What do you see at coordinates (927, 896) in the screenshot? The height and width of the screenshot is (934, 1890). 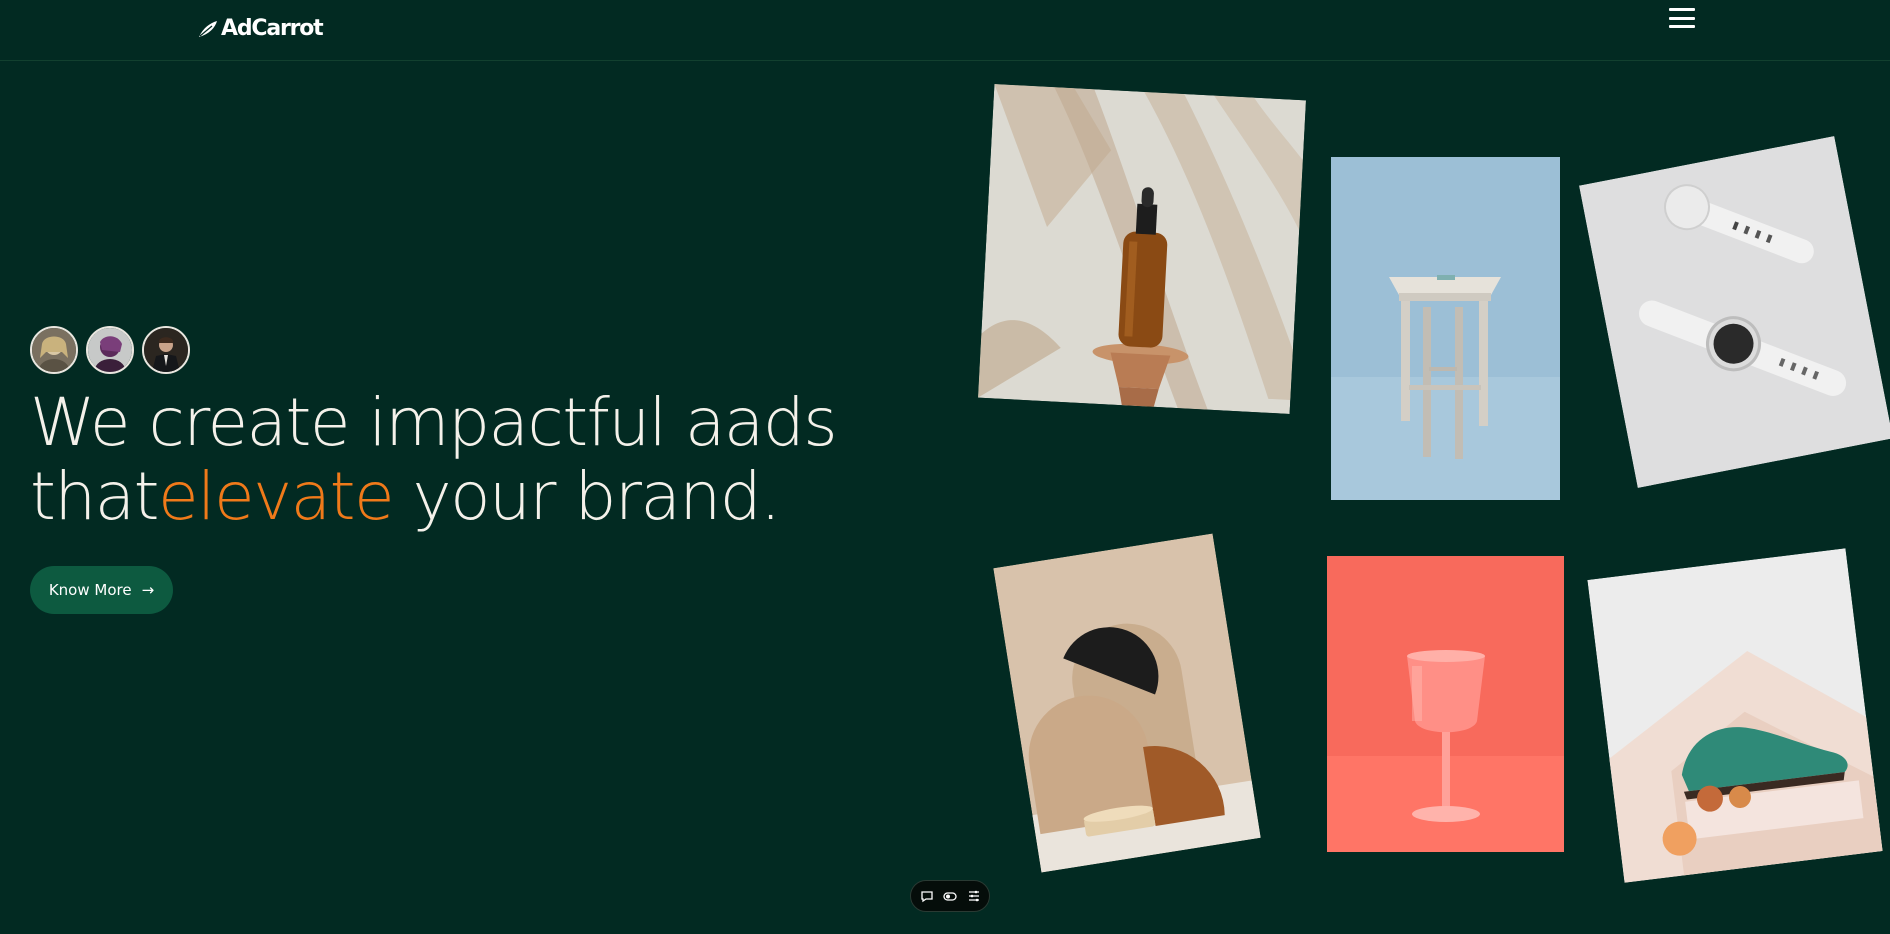 I see `chat-bubble-icon` at bounding box center [927, 896].